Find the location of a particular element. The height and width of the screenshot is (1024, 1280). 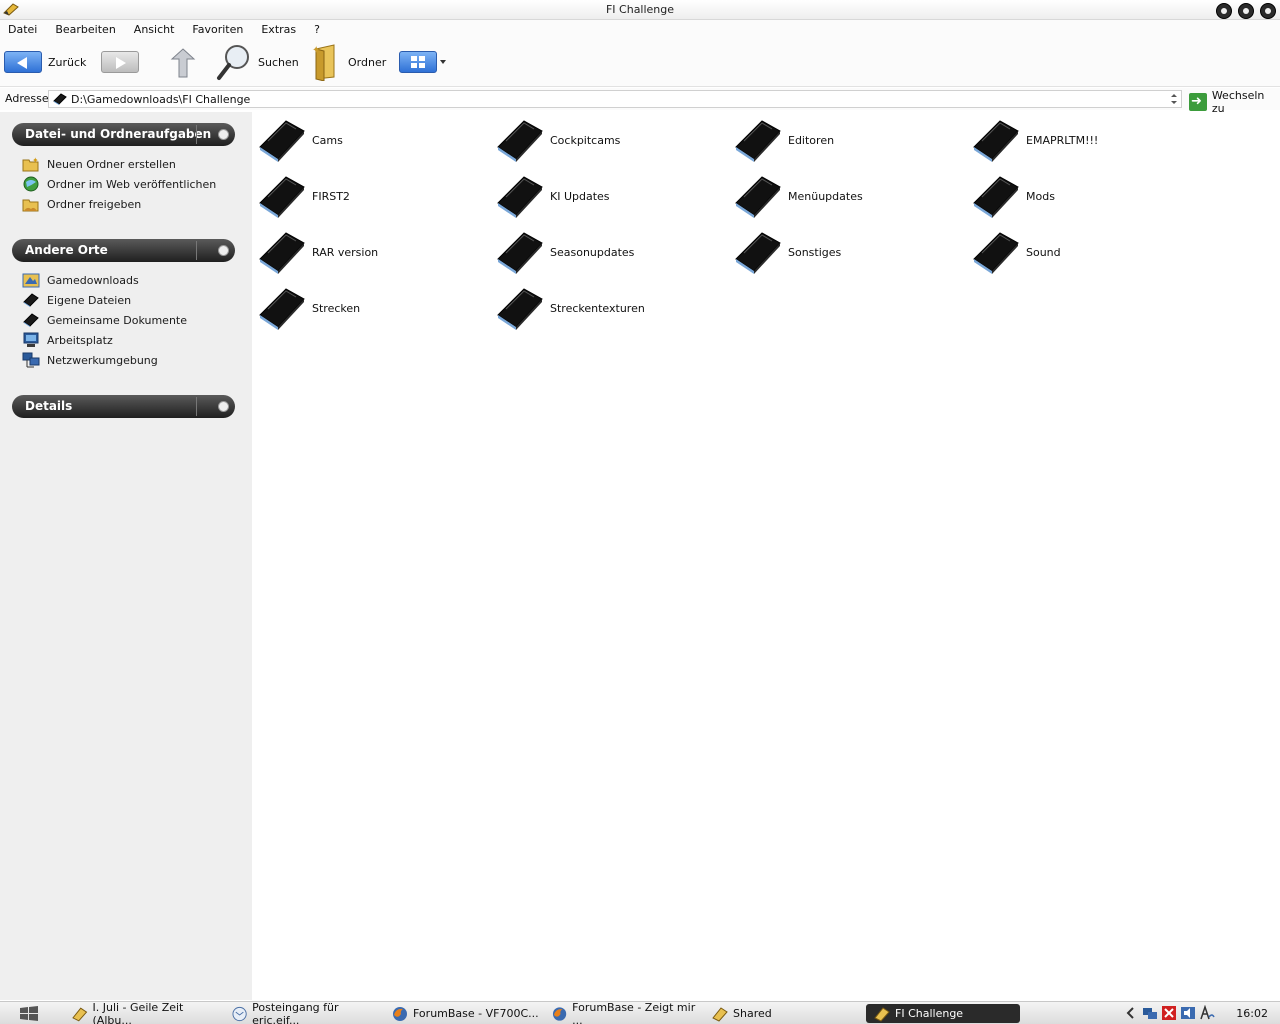

place-label: Netzwerkumgebung is located at coordinates (102, 360).